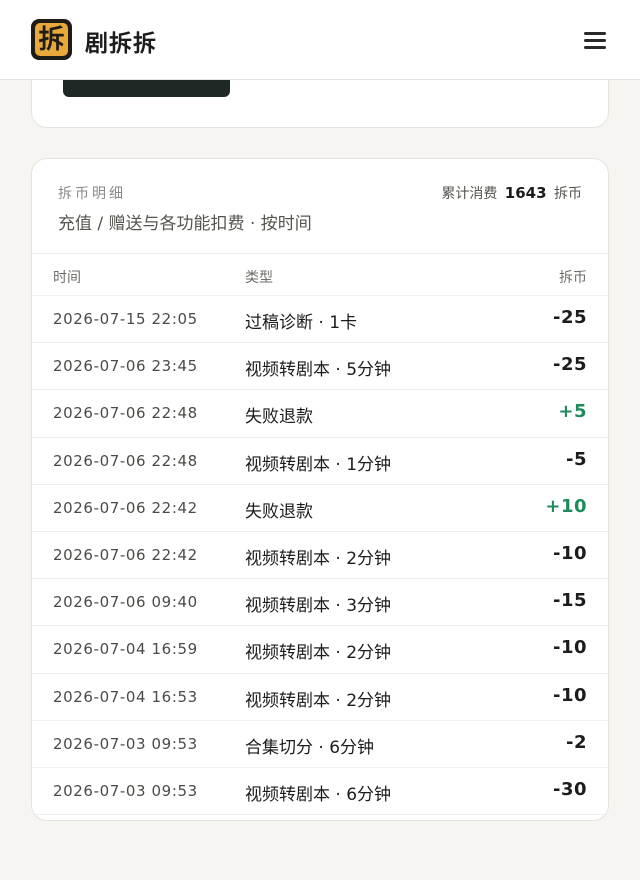  Describe the element at coordinates (125, 649) in the screenshot. I see `row-time: 2026-07-04 16:59` at that location.